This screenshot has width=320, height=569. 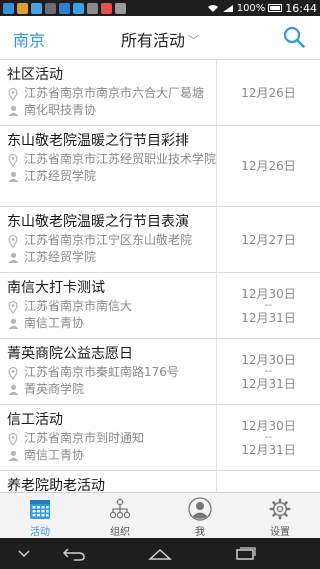 What do you see at coordinates (98, 222) in the screenshot?
I see `activity-title: 东山敬老院温暖之行节目表演` at bounding box center [98, 222].